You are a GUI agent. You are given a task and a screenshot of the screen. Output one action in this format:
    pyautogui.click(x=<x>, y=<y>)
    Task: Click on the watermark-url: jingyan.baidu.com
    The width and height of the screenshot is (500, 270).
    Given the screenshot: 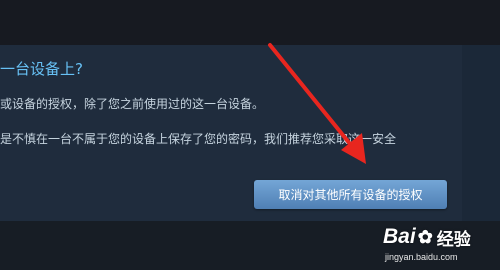 What is the action you would take?
    pyautogui.click(x=421, y=257)
    